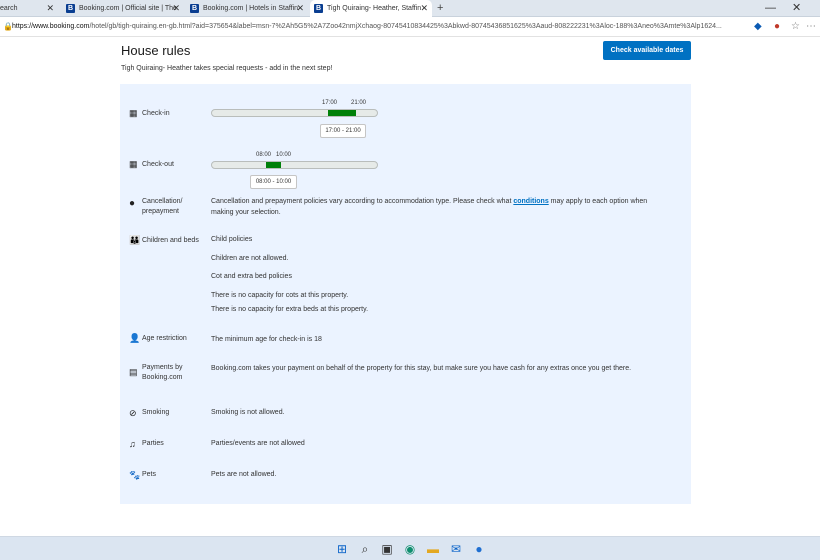  Describe the element at coordinates (777, 27) in the screenshot. I see `pocket-icon: ●` at that location.